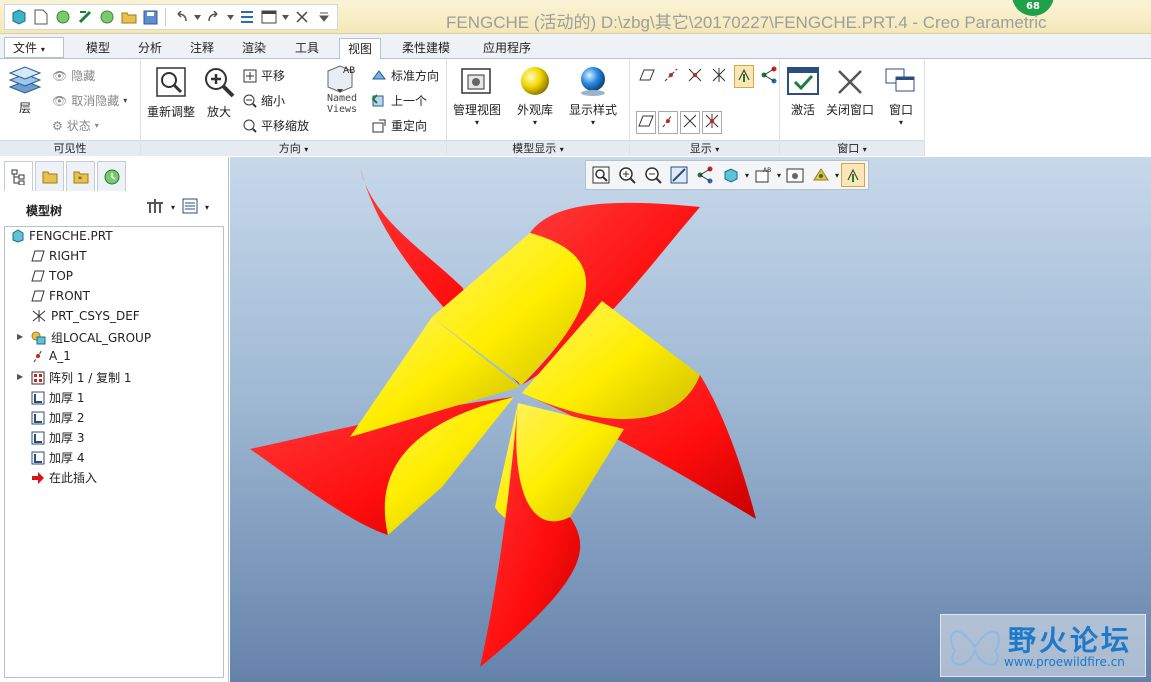 The width and height of the screenshot is (1151, 682). Describe the element at coordinates (57, 457) in the screenshot. I see `tree-item-thicken-4: 加厚 4` at that location.